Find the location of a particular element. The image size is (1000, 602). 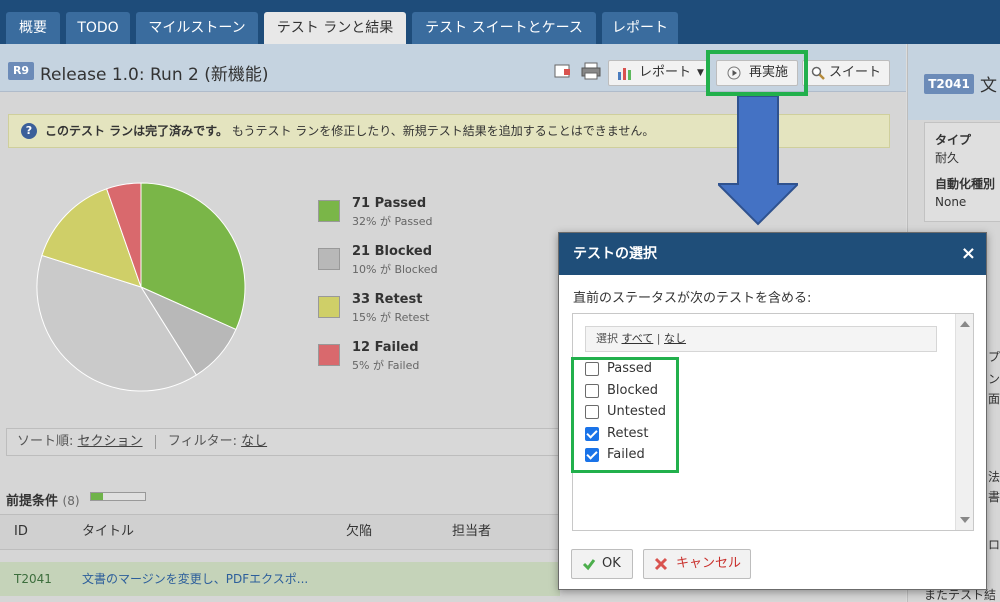

tab-milestones: マイルストーン is located at coordinates (197, 28).